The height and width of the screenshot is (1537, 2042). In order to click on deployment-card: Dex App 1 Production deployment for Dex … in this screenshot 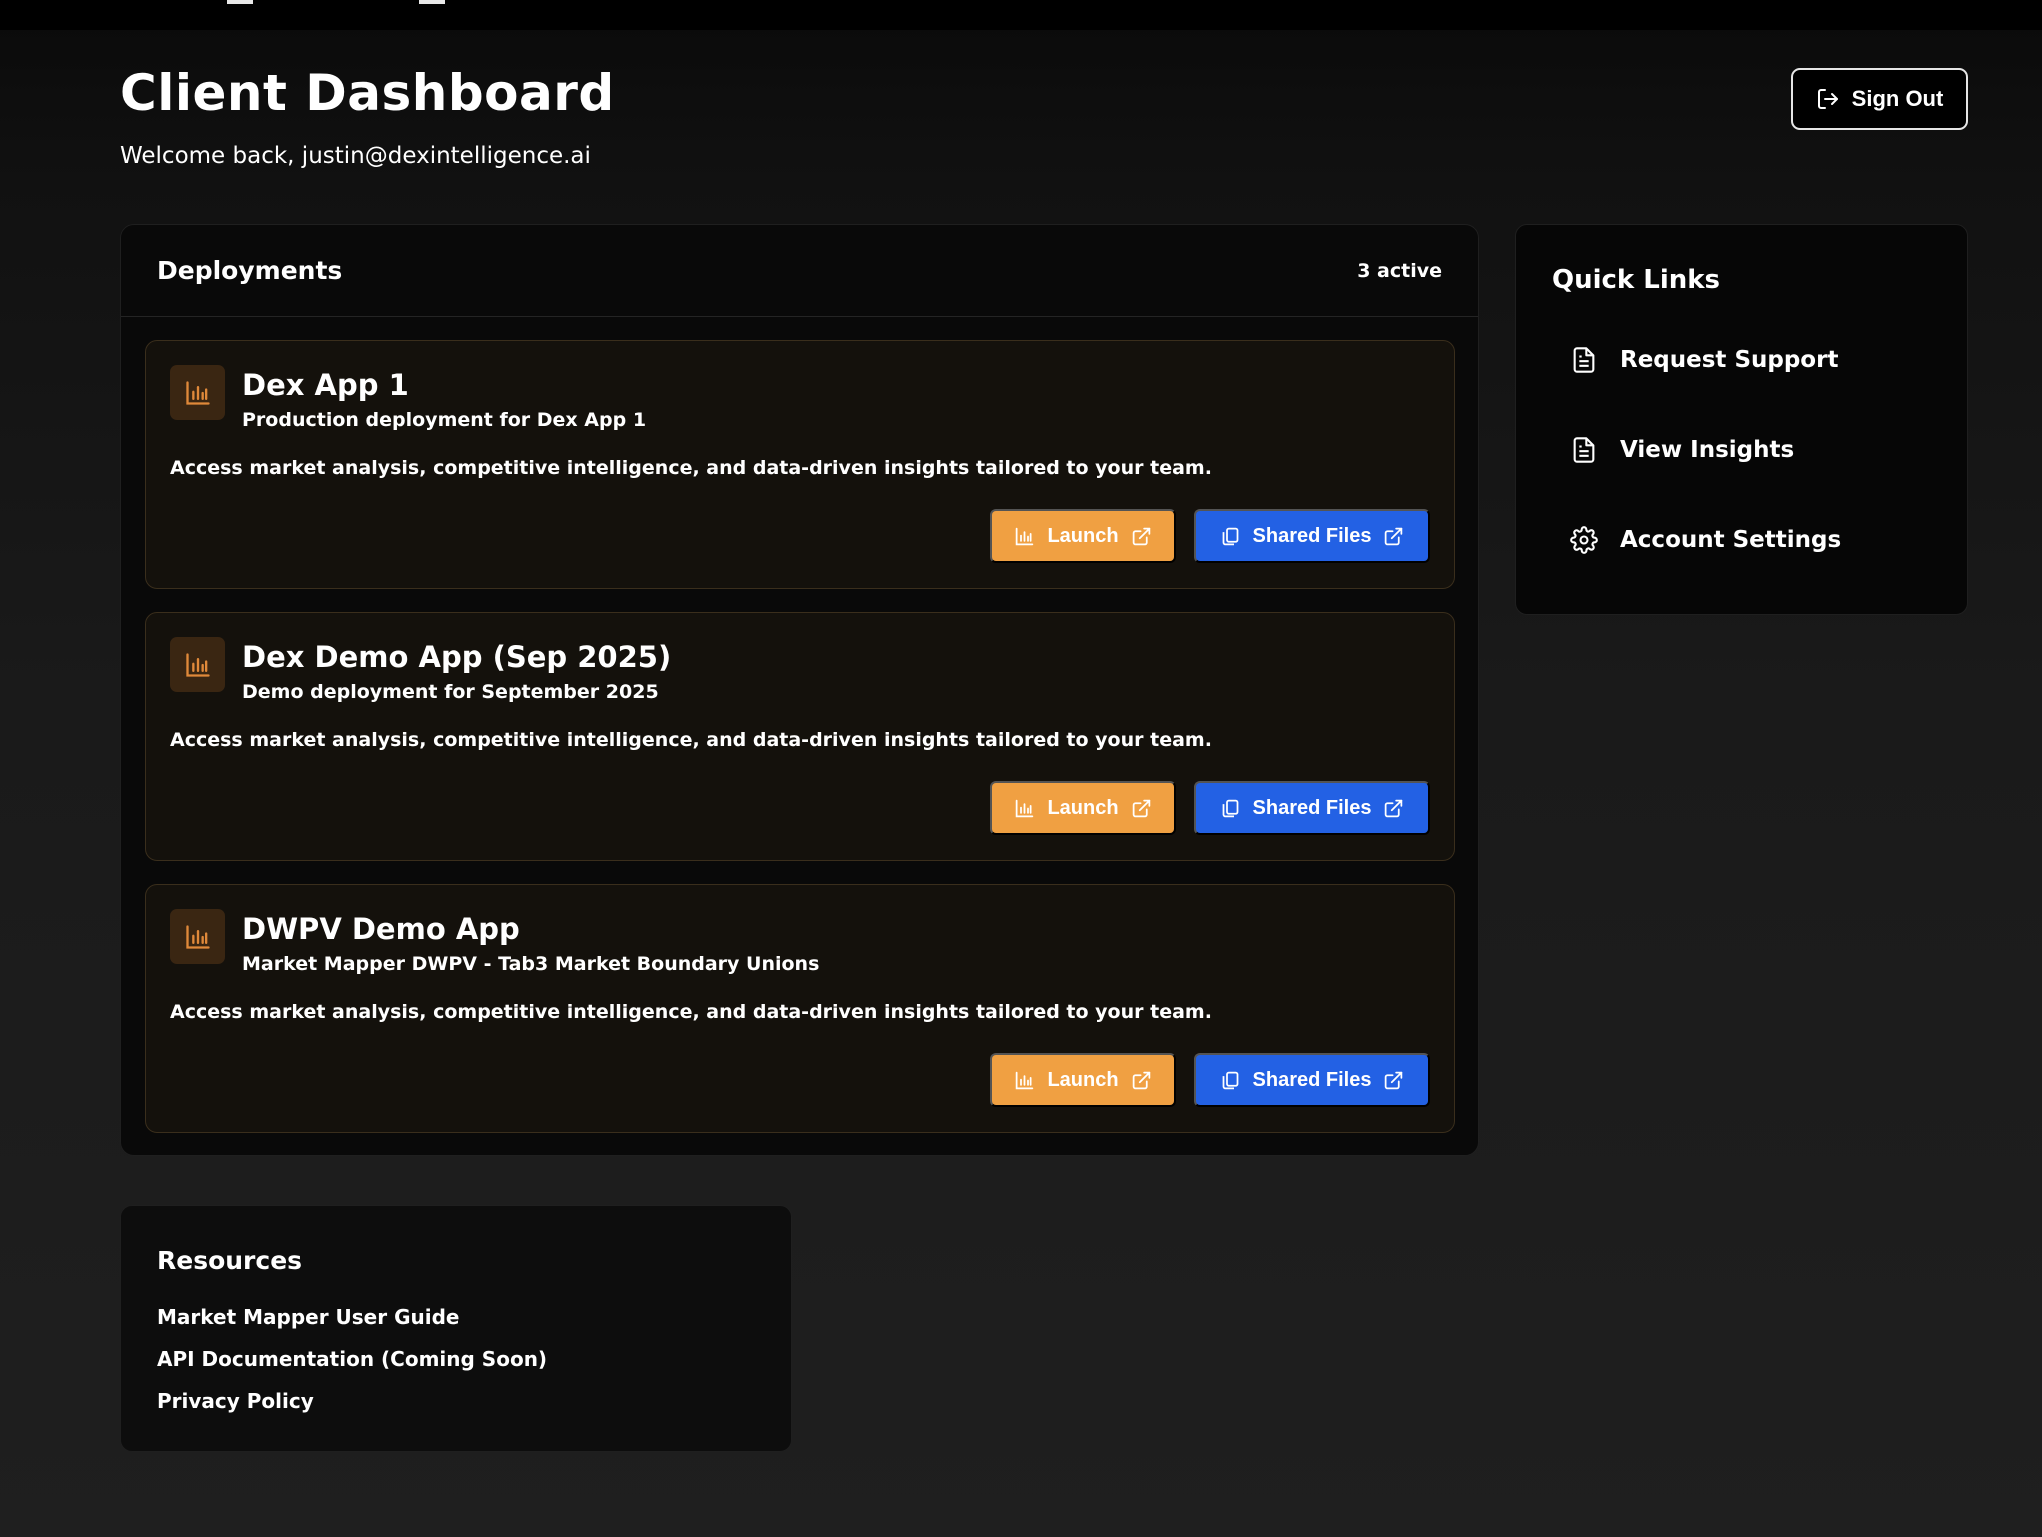, I will do `click(800, 464)`.